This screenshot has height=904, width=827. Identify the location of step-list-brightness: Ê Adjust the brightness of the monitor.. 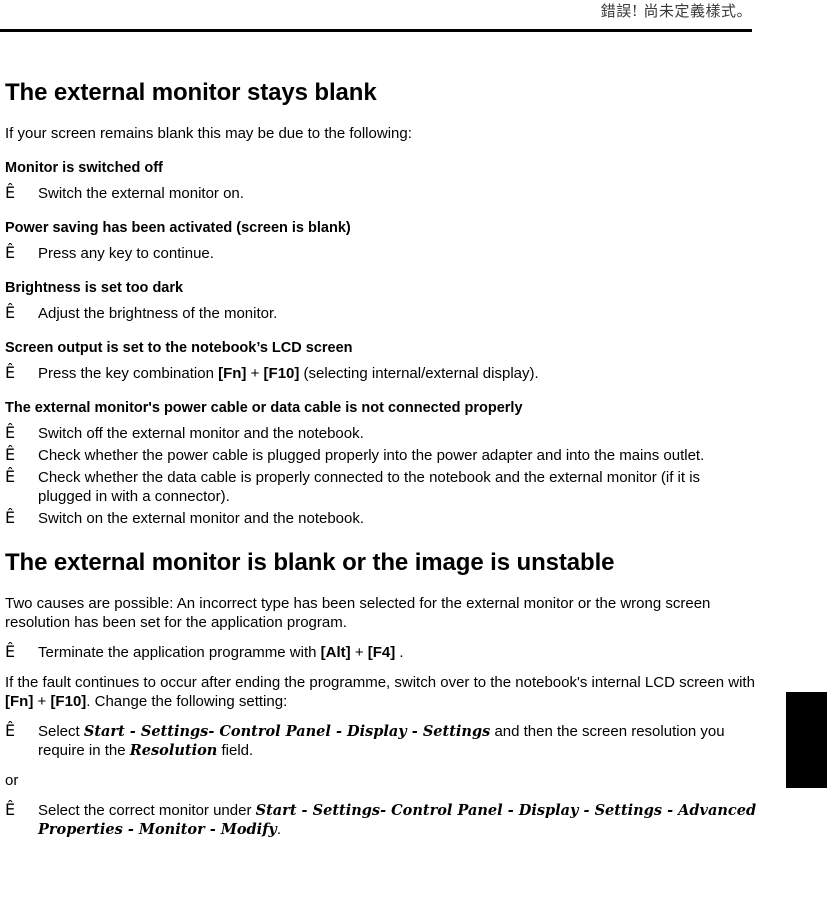
(381, 313).